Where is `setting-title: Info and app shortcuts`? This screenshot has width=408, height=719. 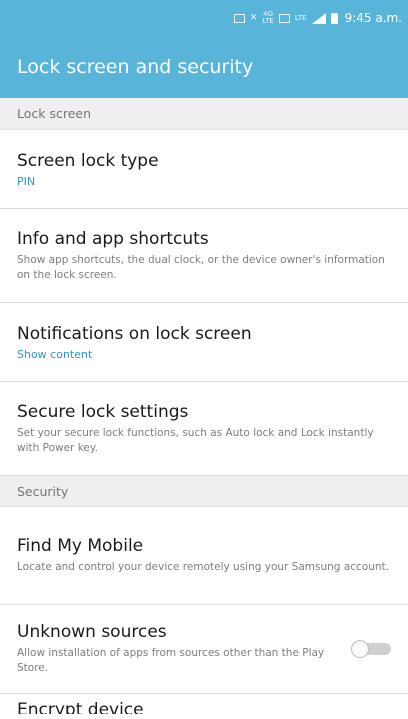
setting-title: Info and app shortcuts is located at coordinates (113, 238).